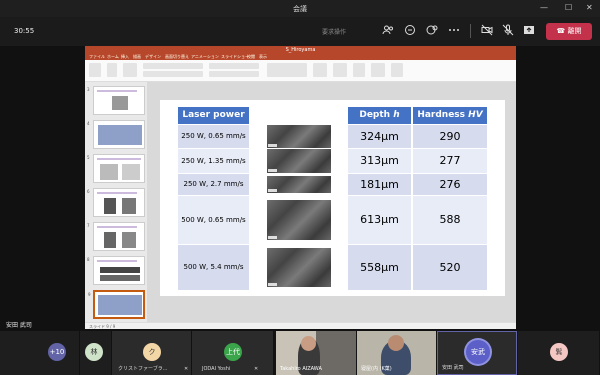  I want to click on thumb-number: 6, so click(88, 191).